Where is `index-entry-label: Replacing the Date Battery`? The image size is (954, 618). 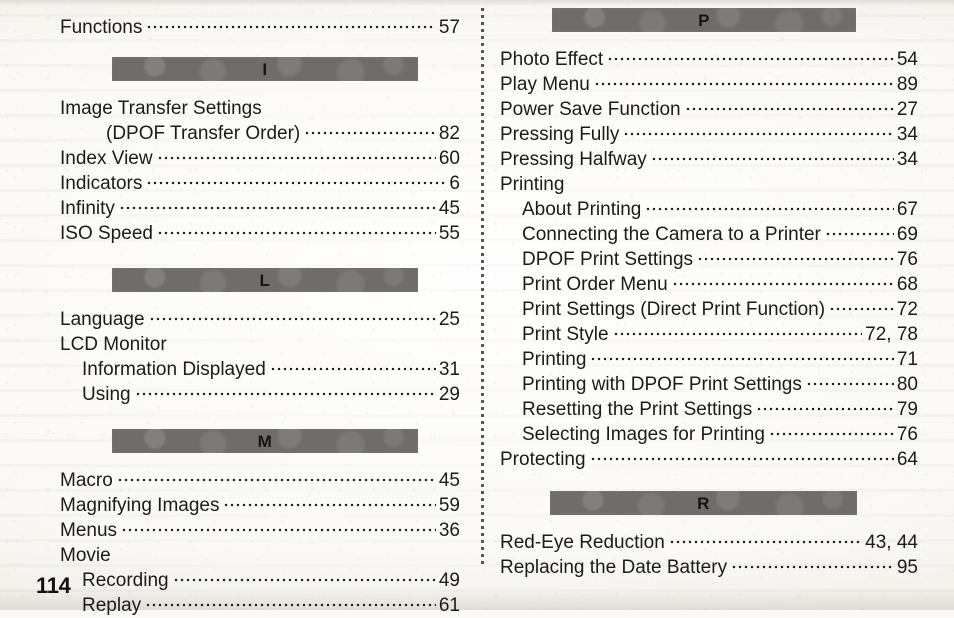
index-entry-label: Replacing the Date Battery is located at coordinates (614, 567).